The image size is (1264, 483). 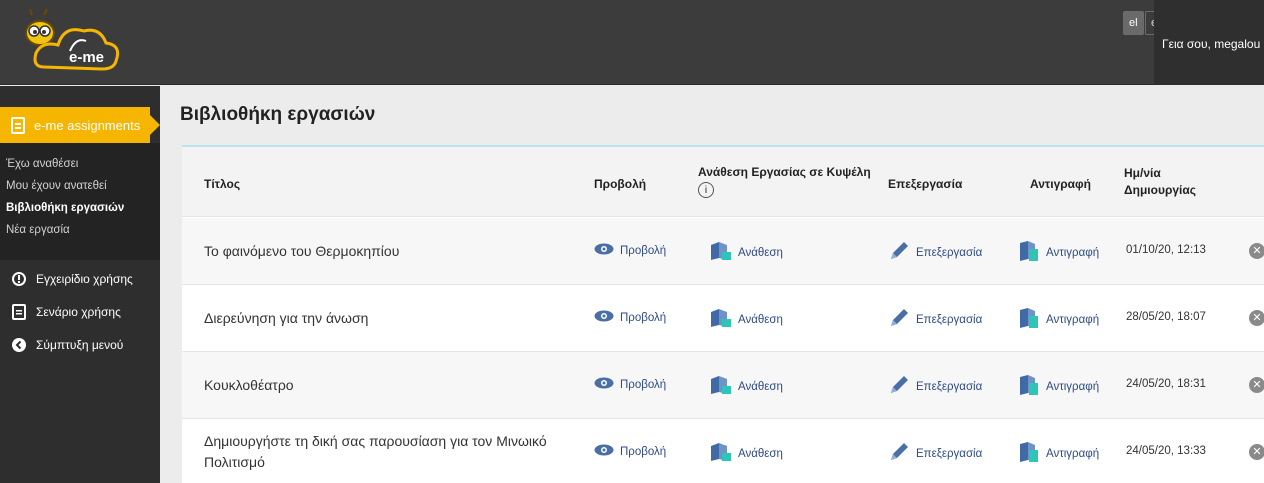 I want to click on row-title: Διερεύνηση για την άνωση, so click(x=286, y=318).